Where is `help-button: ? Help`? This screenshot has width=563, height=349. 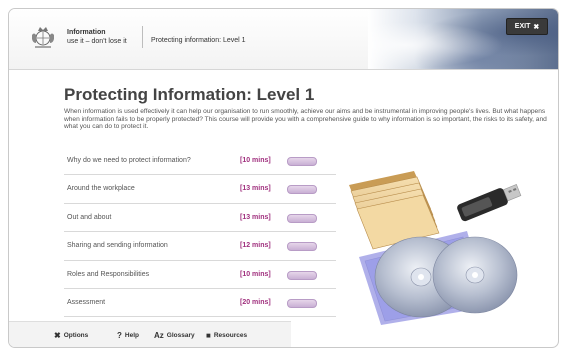
help-button: ? Help is located at coordinates (128, 335).